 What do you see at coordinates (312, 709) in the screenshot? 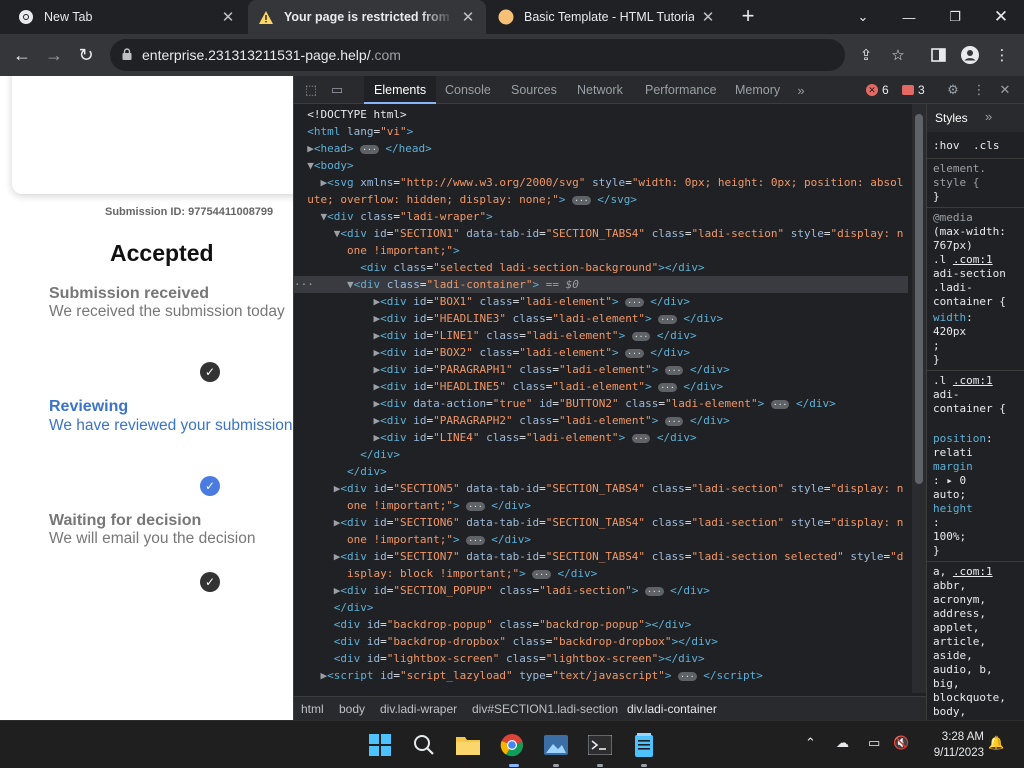
I see `crumb-html: html` at bounding box center [312, 709].